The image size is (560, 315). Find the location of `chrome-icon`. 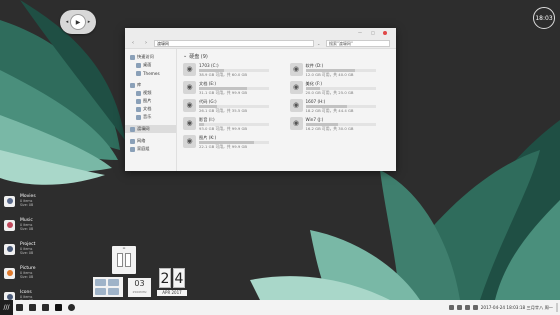

chrome-icon is located at coordinates (71, 307).